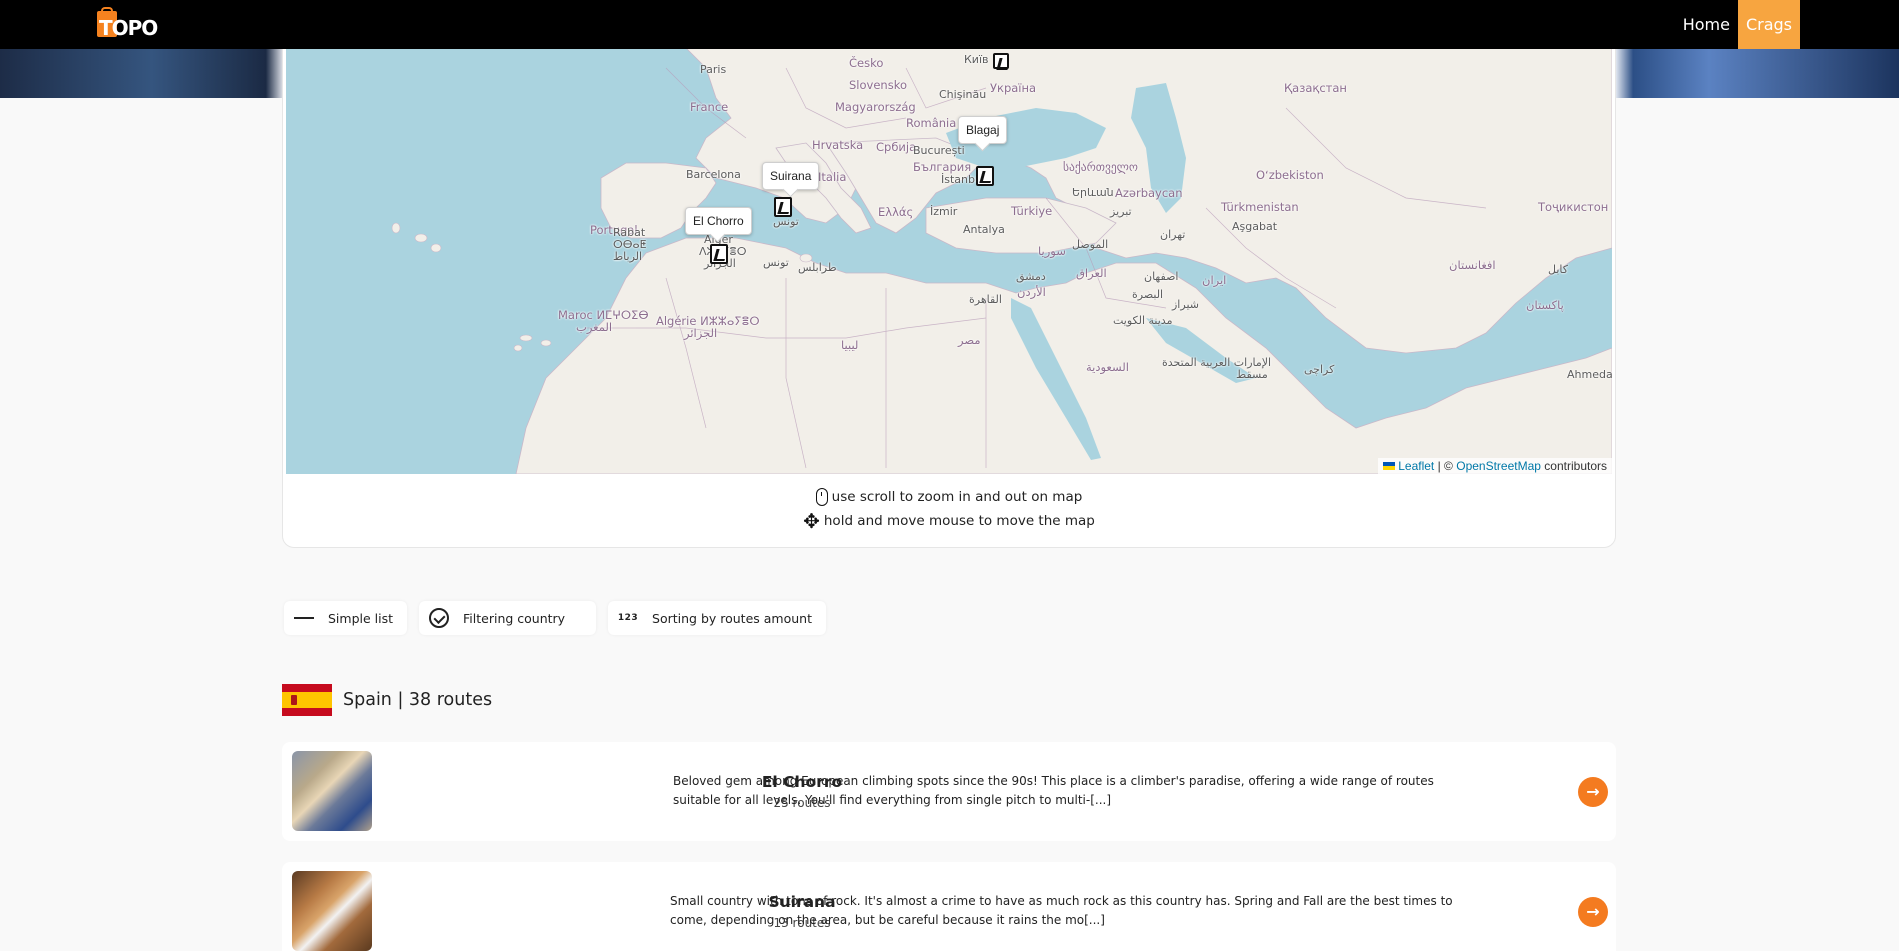 Image resolution: width=1899 pixels, height=951 pixels. Describe the element at coordinates (1148, 294) in the screenshot. I see `label-basra: البصرة` at that location.